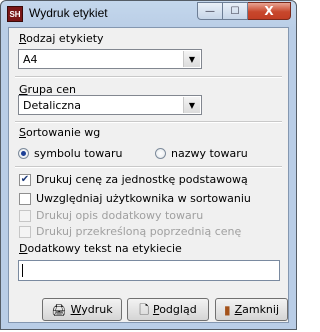 The height and width of the screenshot is (332, 320). What do you see at coordinates (235, 11) in the screenshot?
I see `maximize-button: ☐` at bounding box center [235, 11].